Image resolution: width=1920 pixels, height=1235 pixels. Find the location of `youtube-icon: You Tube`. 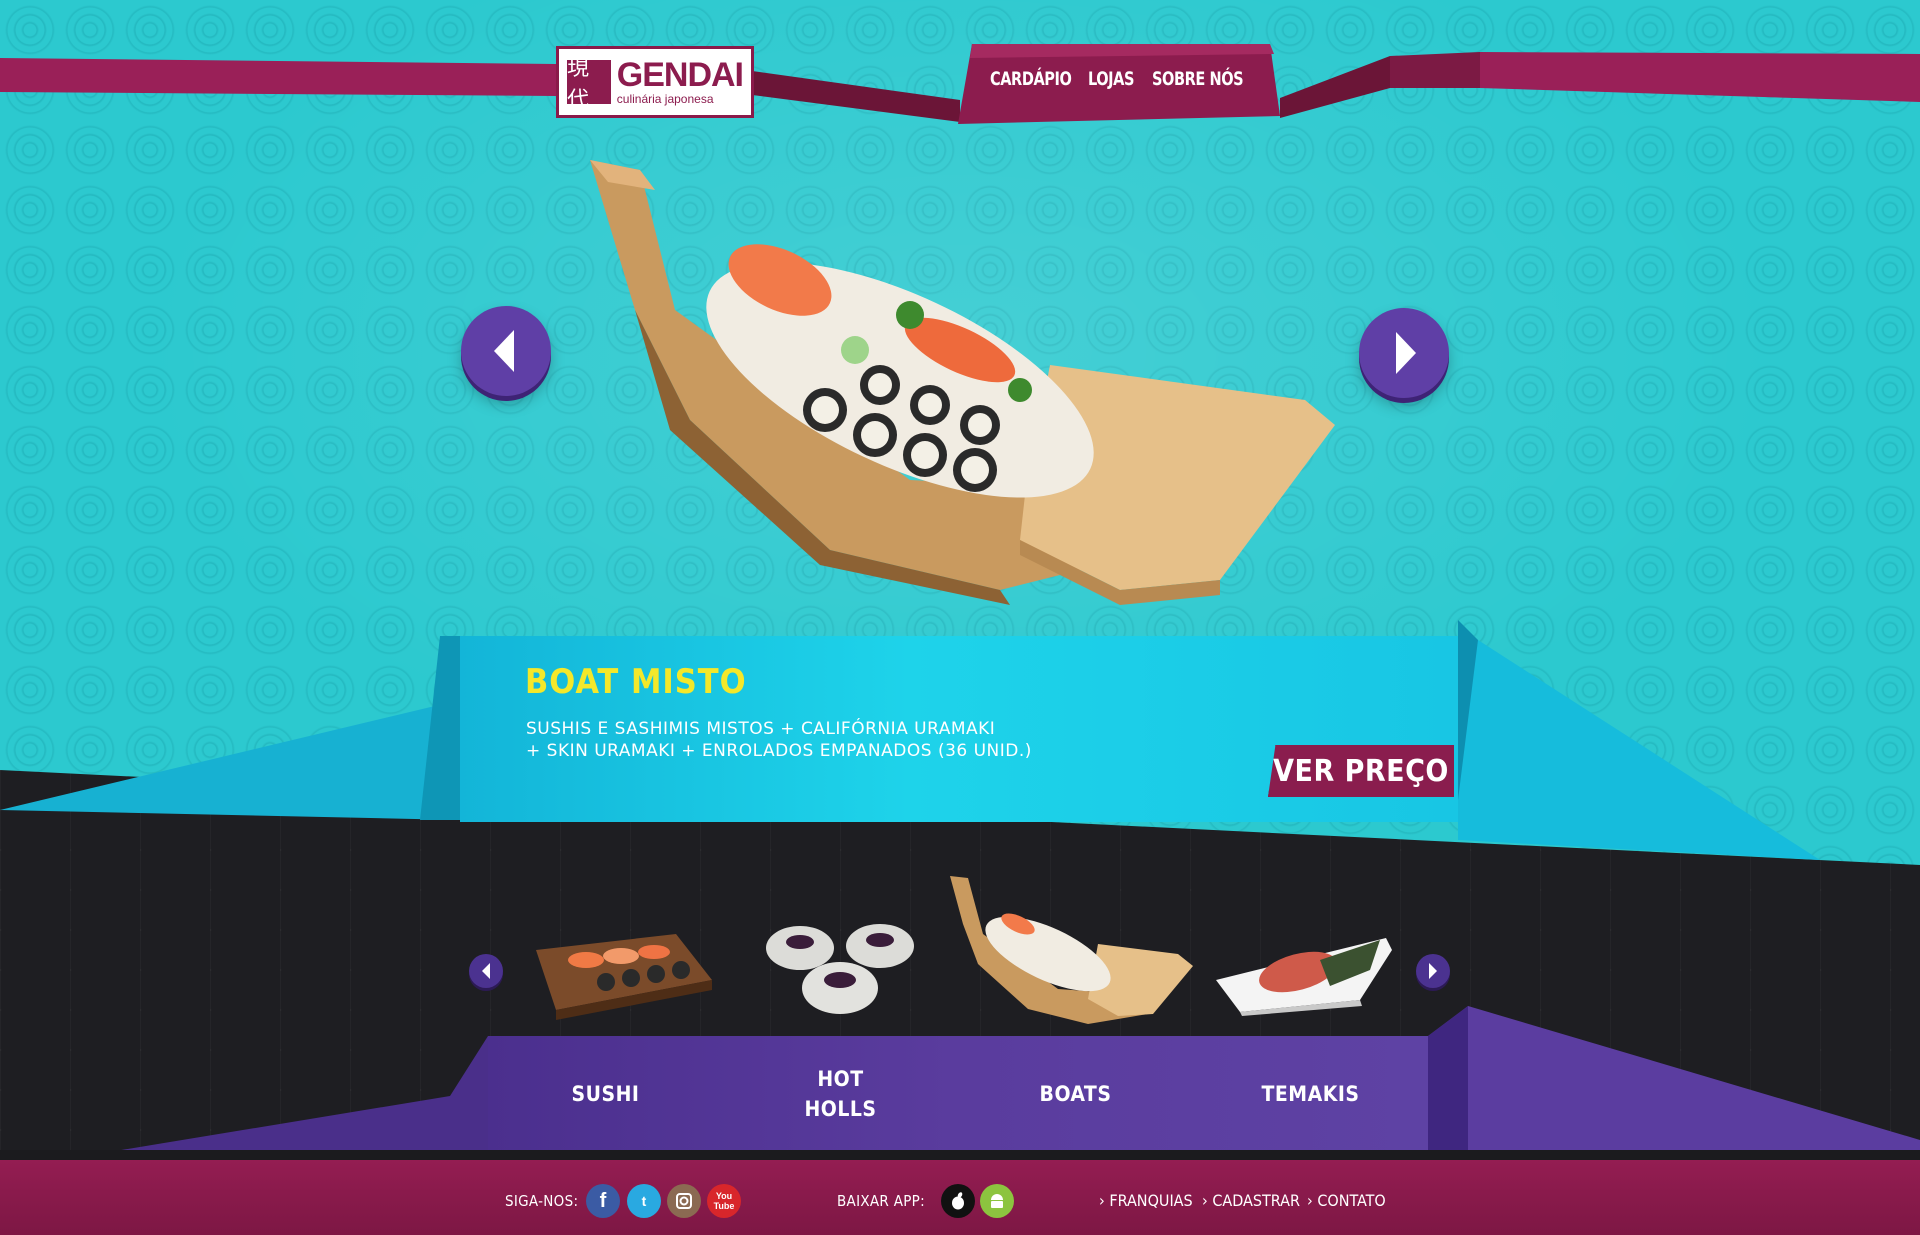

youtube-icon: You Tube is located at coordinates (724, 1201).